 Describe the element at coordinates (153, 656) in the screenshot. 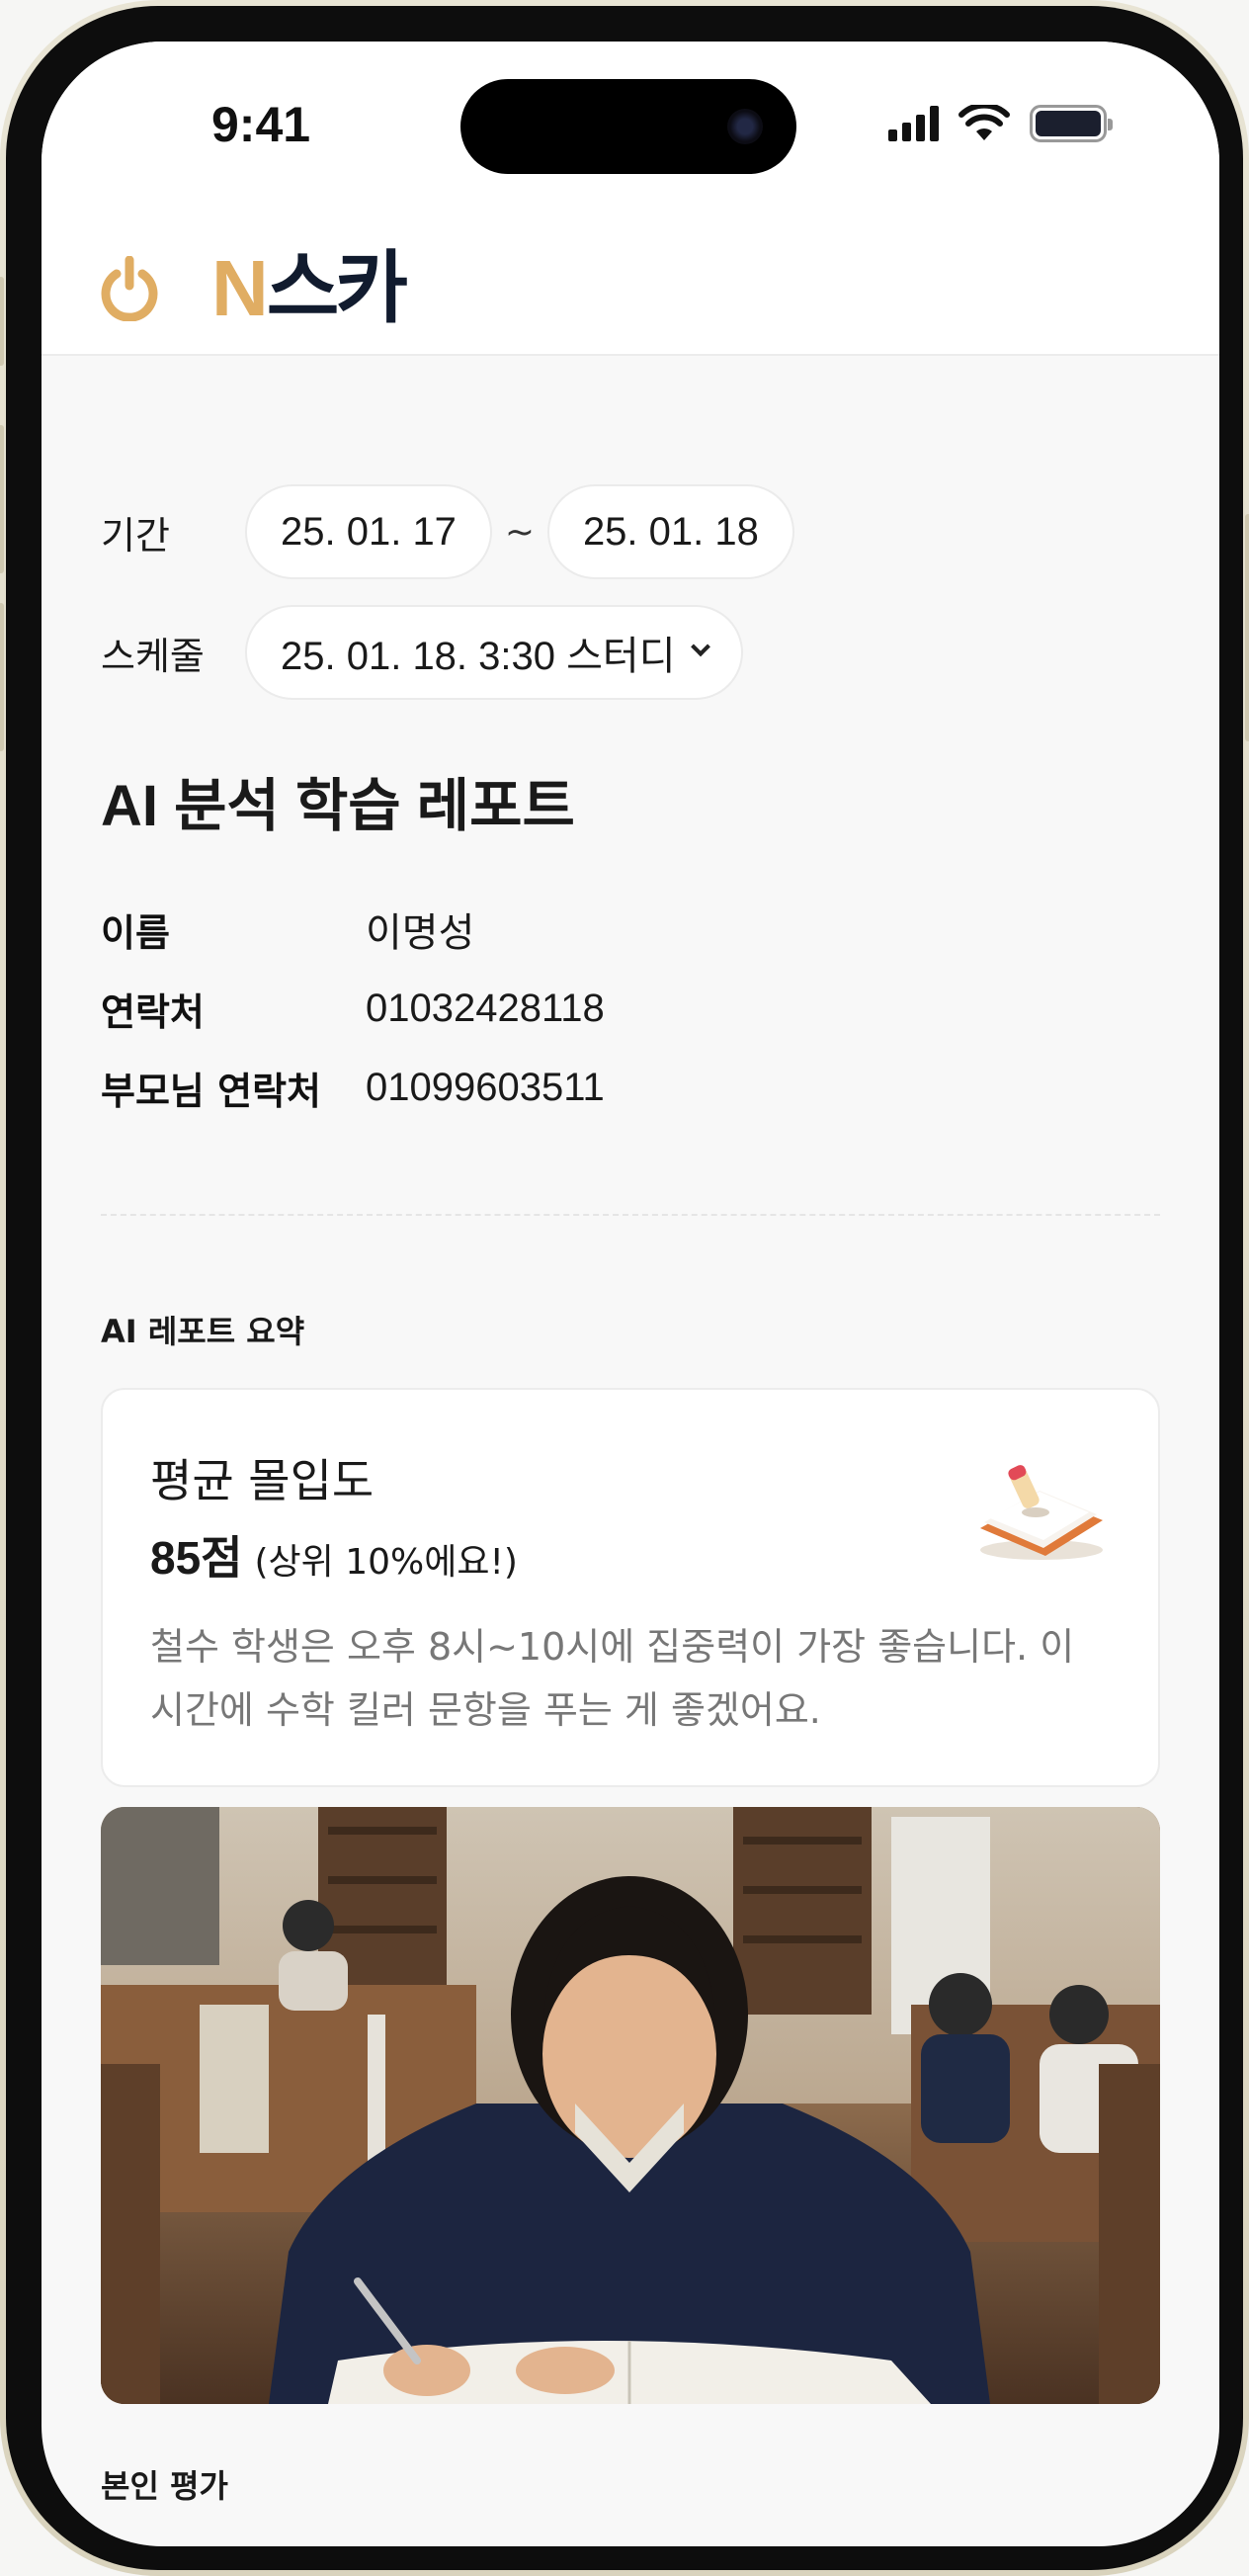

I see `schedule-label: 스케줄` at that location.